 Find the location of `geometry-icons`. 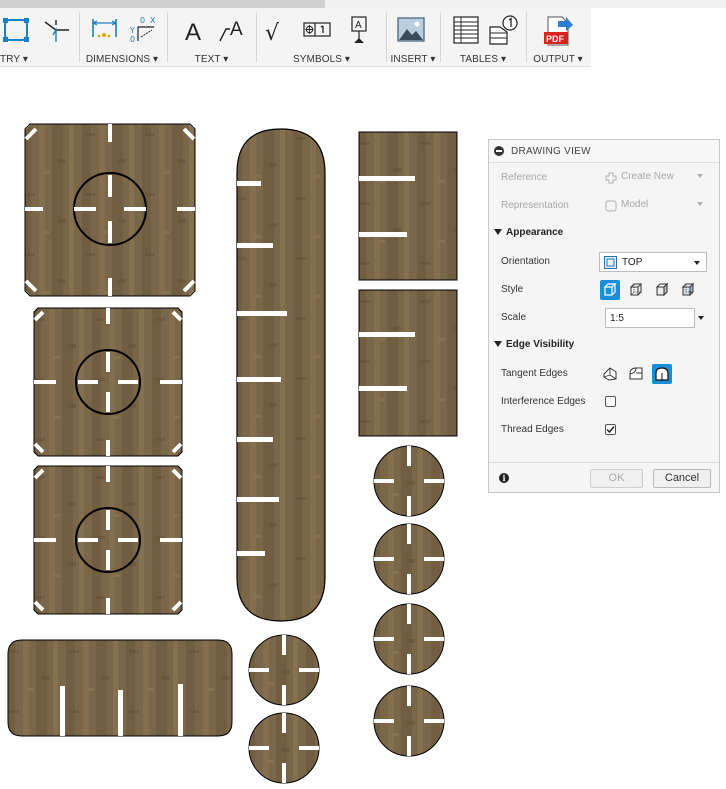

geometry-icons is located at coordinates (39, 32).